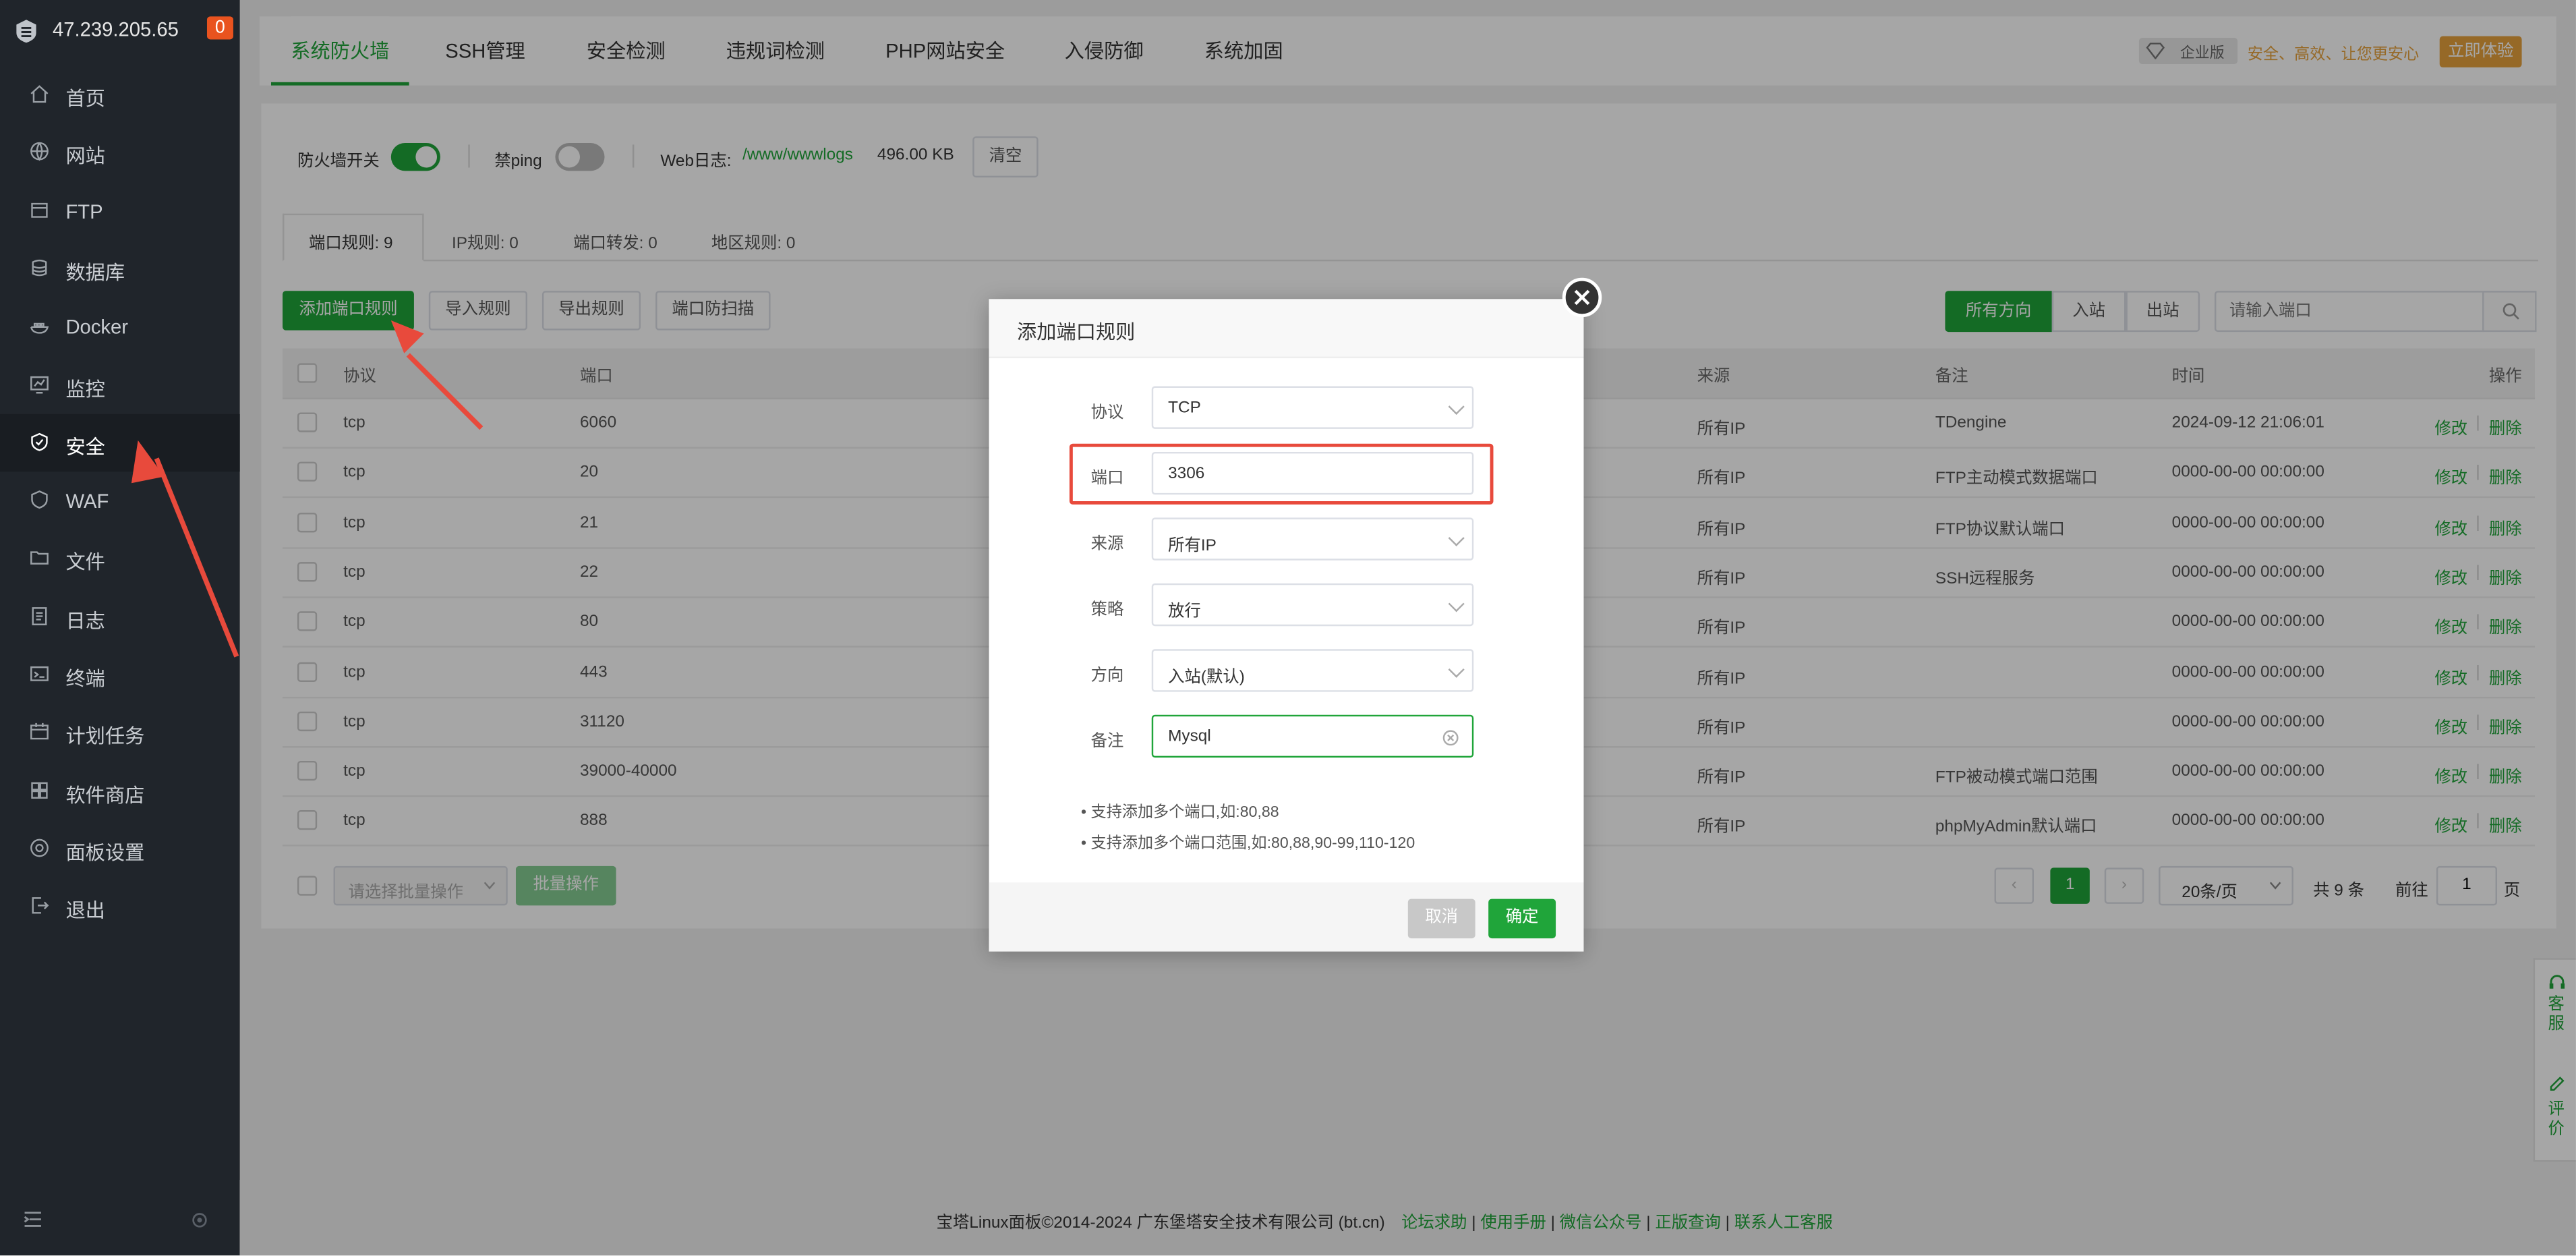 The width and height of the screenshot is (2576, 1256). I want to click on sidebar-item-logout: 退出, so click(120, 907).